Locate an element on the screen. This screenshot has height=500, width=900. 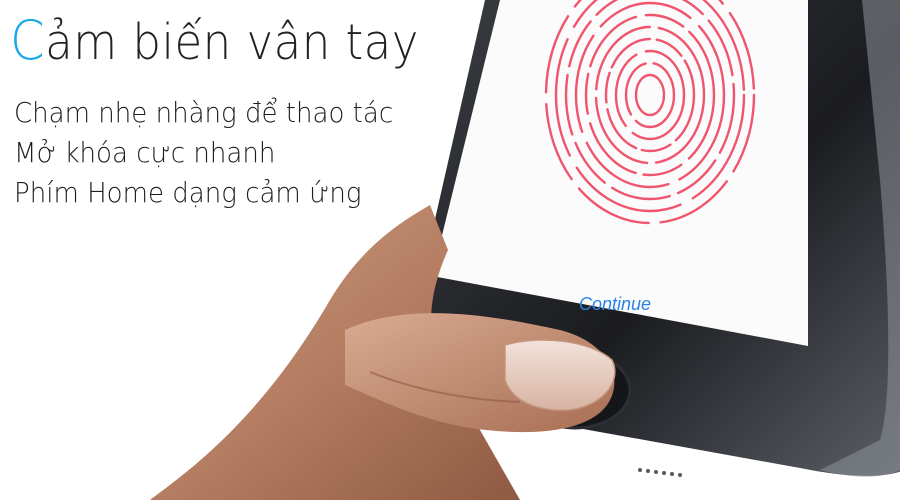
feature-item: Chạm nhẹ nhàng để thao tác is located at coordinates (204, 112).